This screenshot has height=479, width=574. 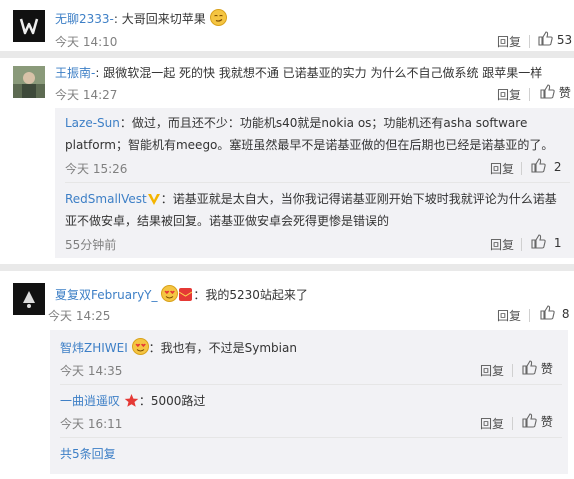 What do you see at coordinates (84, 19) in the screenshot?
I see `comment-username: 无聊2333-` at bounding box center [84, 19].